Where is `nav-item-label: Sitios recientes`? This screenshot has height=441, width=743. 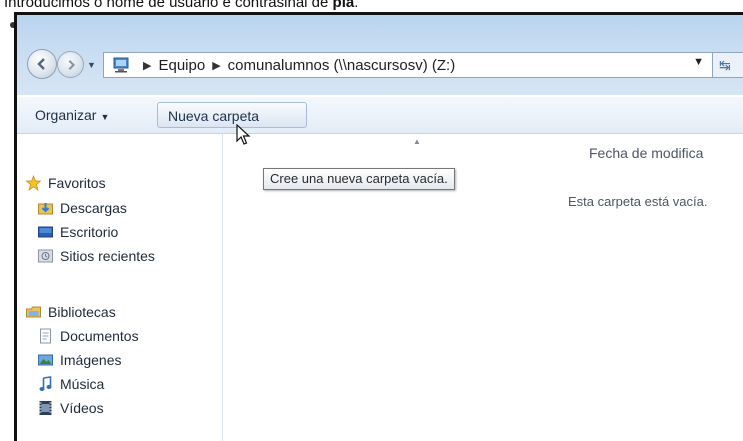
nav-item-label: Sitios recientes is located at coordinates (107, 256).